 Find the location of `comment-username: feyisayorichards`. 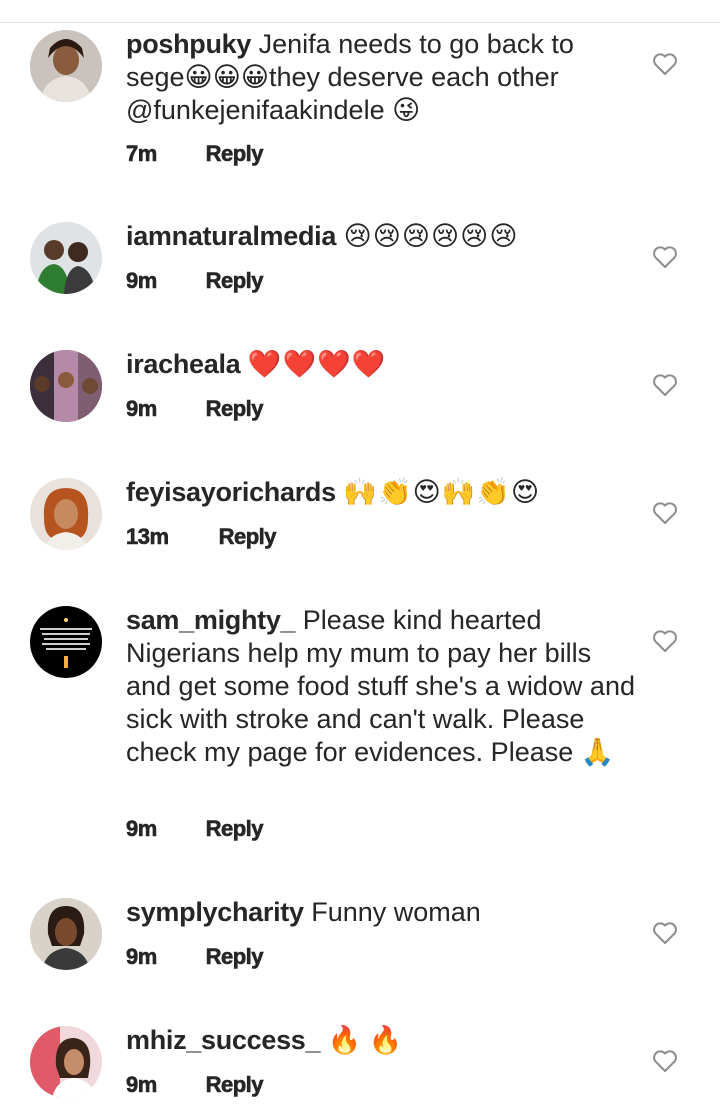

comment-username: feyisayorichards is located at coordinates (231, 492).